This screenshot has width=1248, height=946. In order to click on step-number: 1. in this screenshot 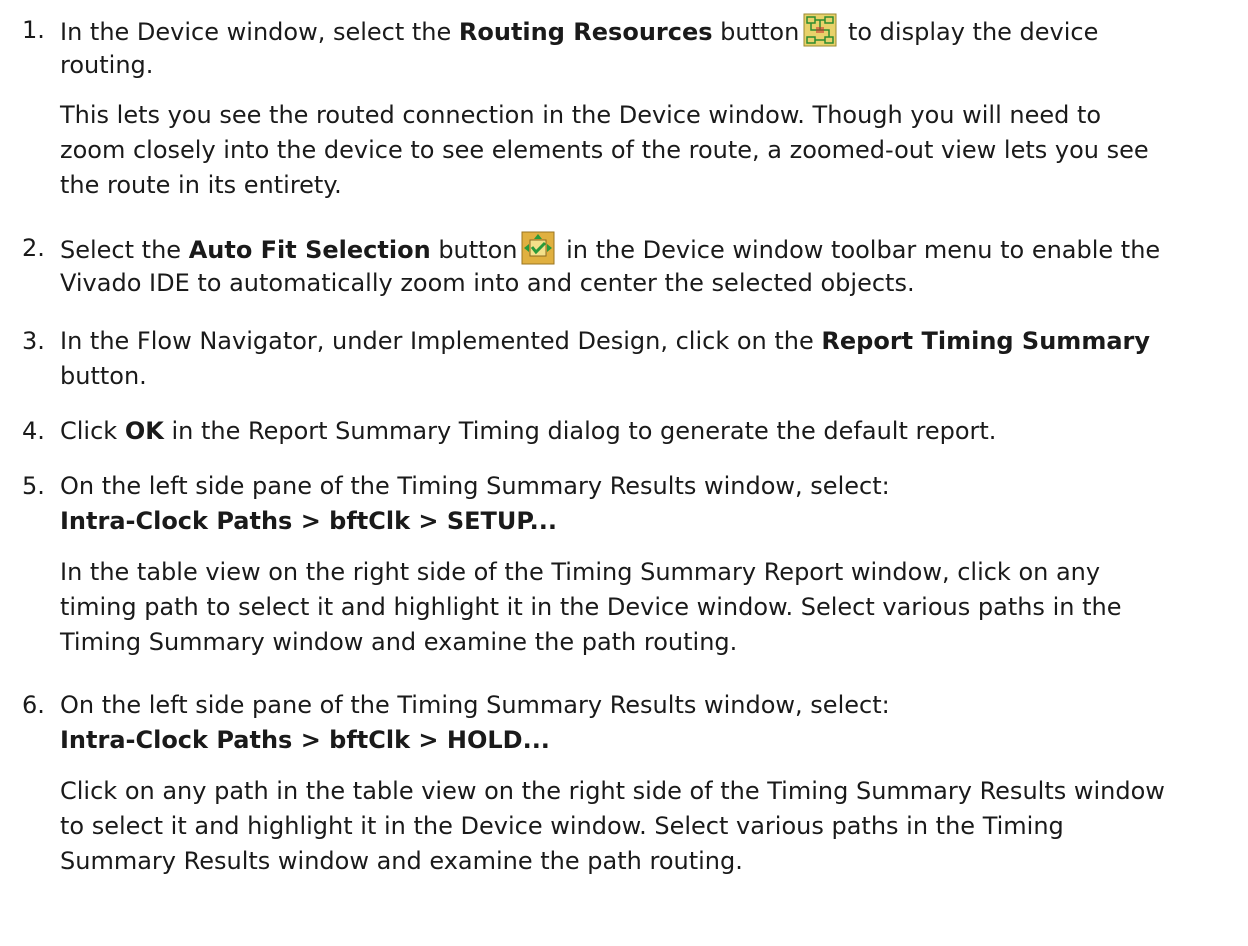, I will do `click(33, 30)`.